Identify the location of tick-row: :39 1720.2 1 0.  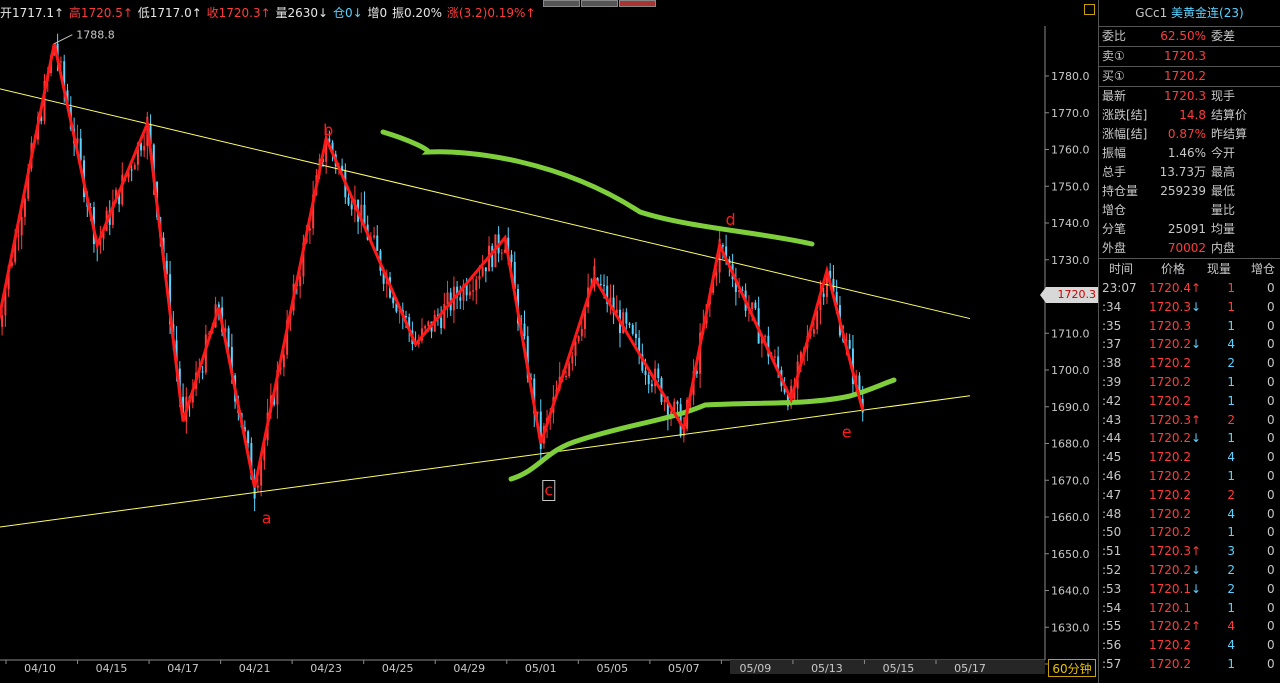
(1189, 382).